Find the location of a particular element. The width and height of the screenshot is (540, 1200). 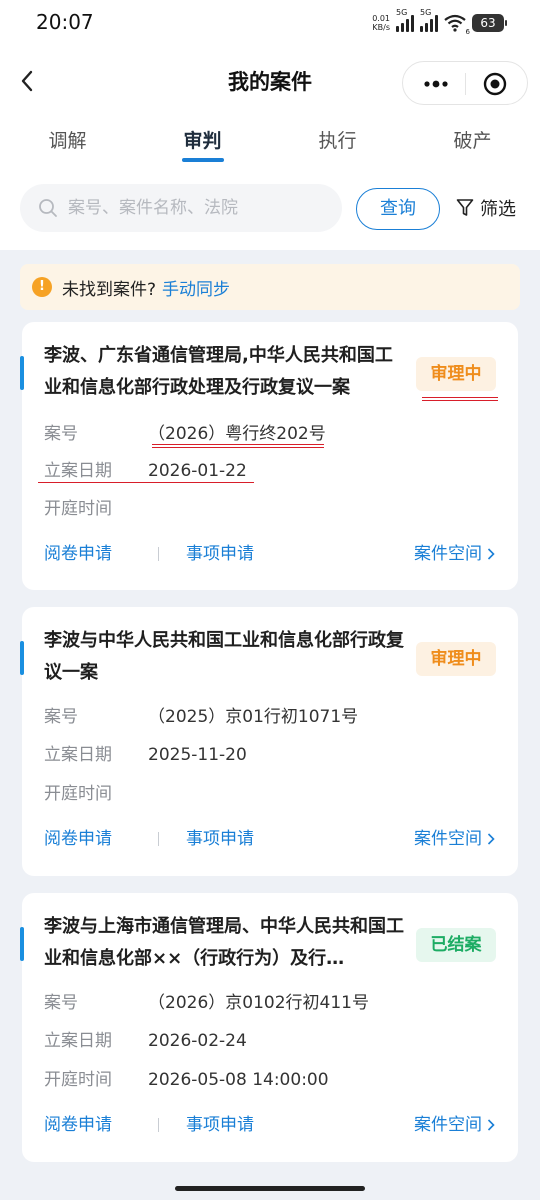

search-row: 查询 筛选 is located at coordinates (270, 209).